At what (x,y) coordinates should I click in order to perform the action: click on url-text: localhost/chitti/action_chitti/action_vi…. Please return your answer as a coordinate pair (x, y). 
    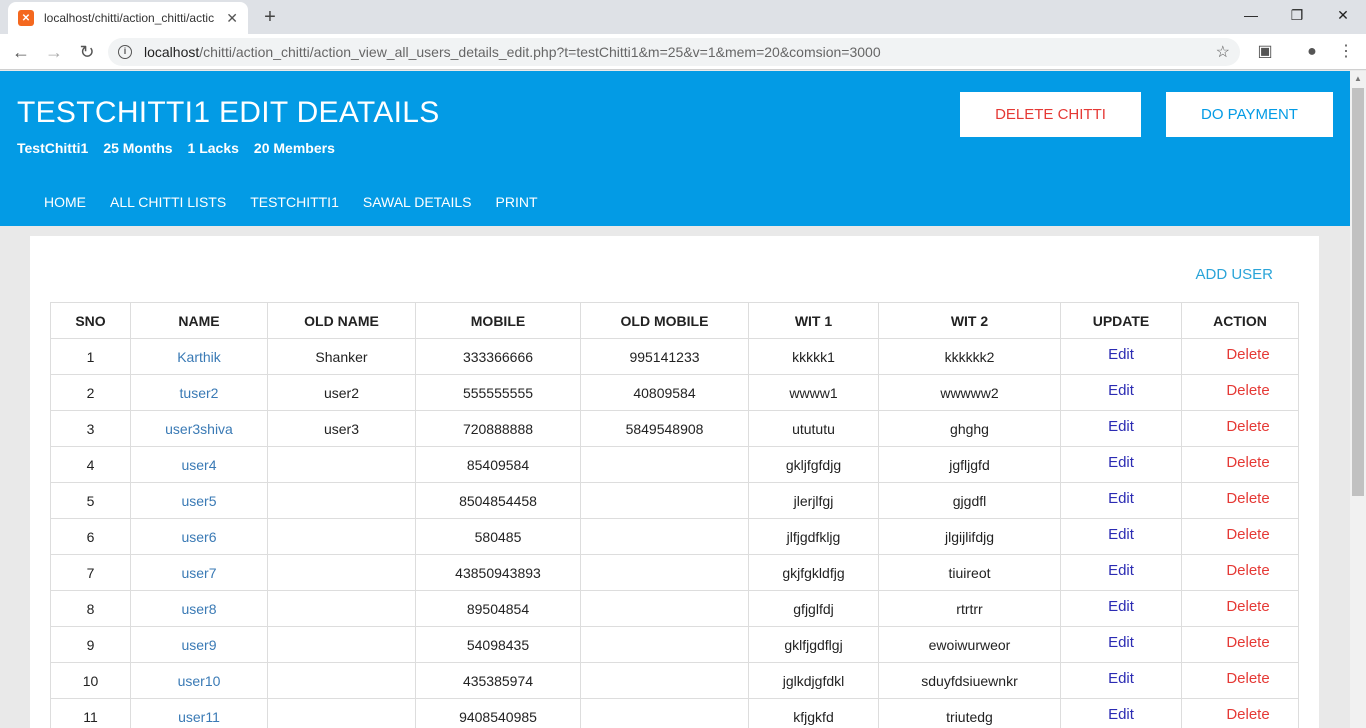
    Looking at the image, I should click on (512, 52).